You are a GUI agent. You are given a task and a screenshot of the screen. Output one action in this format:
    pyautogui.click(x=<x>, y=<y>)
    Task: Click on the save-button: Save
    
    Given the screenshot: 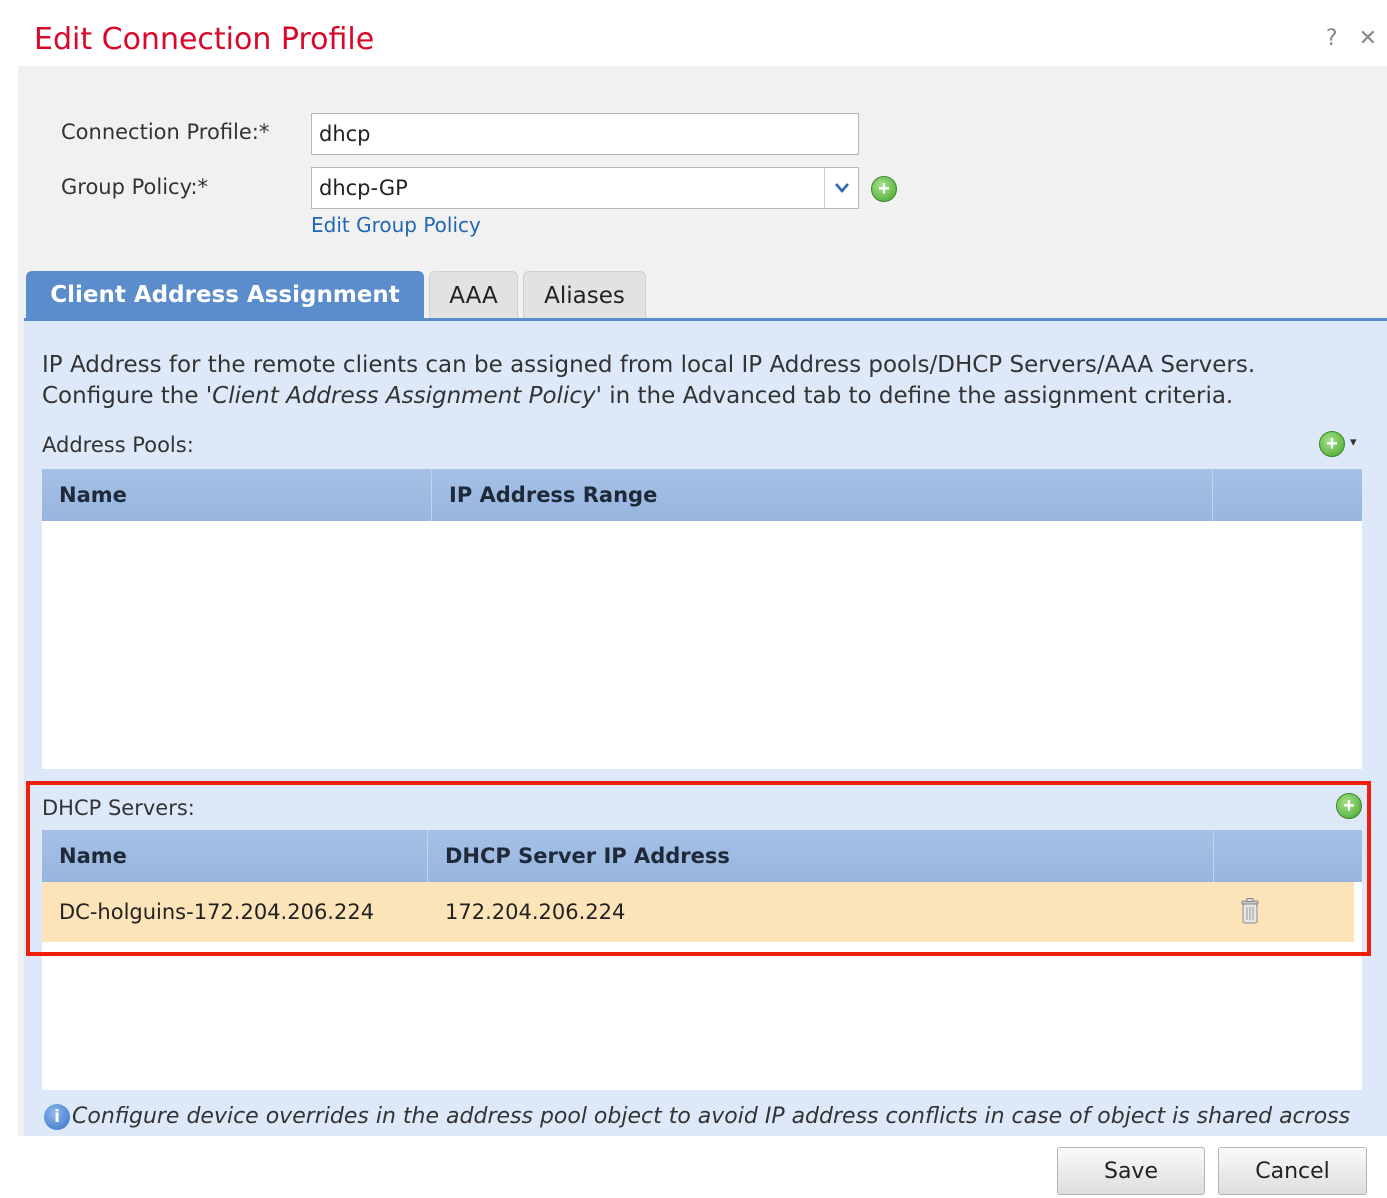 What is the action you would take?
    pyautogui.click(x=1131, y=1171)
    